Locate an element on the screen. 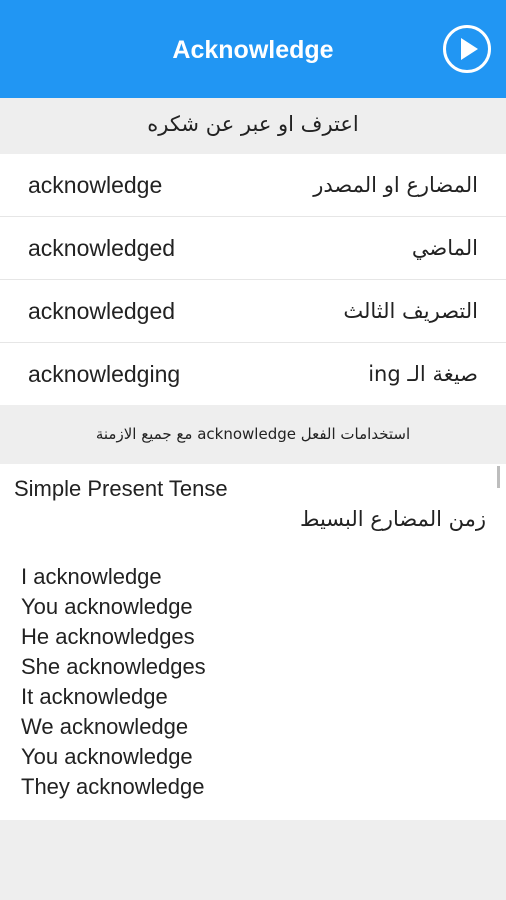  verb-form-english: acknowledging is located at coordinates (104, 374).